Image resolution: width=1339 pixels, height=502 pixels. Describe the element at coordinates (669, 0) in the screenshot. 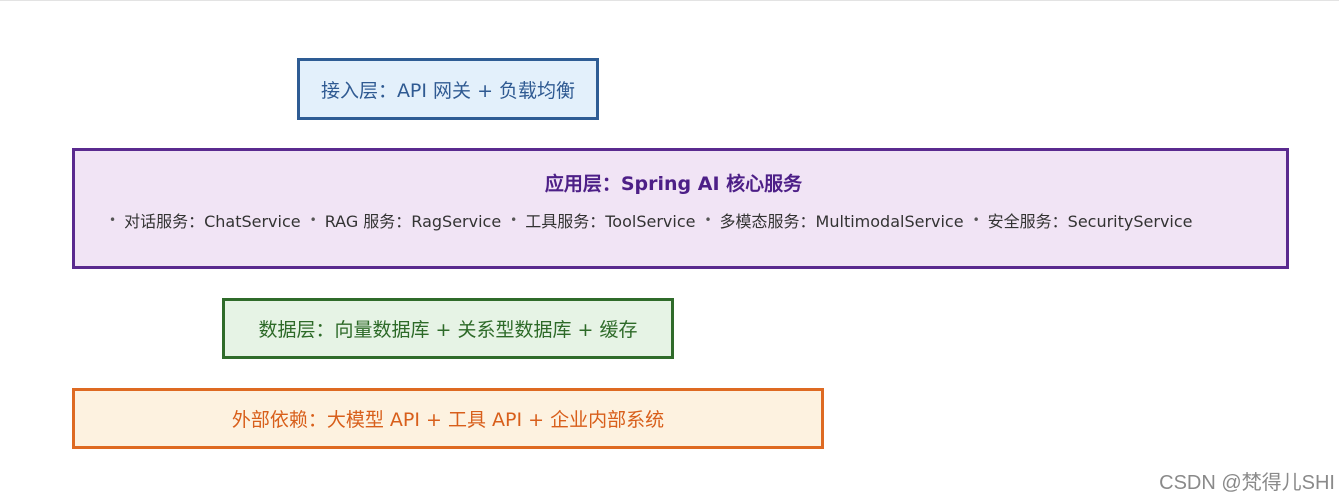

I see `top-divider` at that location.